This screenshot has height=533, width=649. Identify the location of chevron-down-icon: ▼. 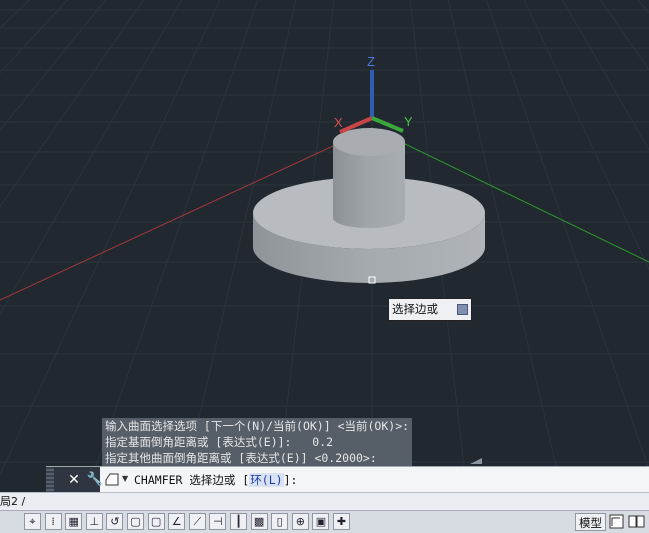
(125, 478).